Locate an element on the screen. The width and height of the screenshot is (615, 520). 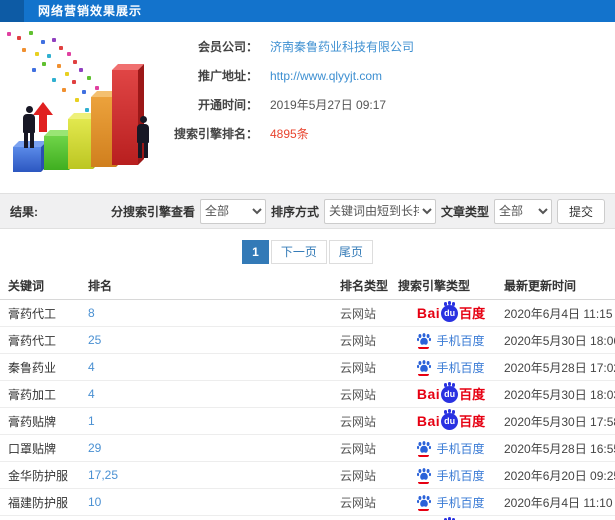
bar-yellow-icon is located at coordinates (83, 141).